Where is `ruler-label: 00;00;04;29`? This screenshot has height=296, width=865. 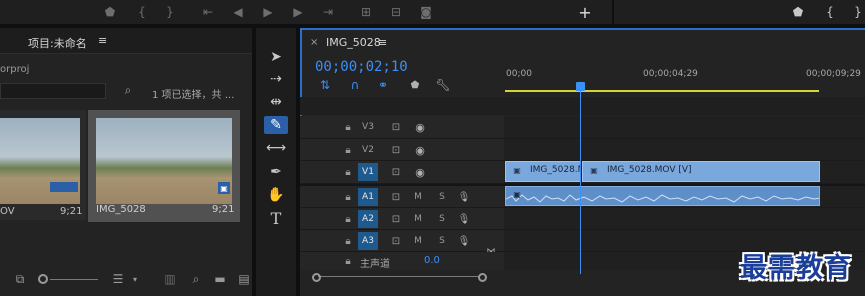
ruler-label: 00;00;04;29 is located at coordinates (670, 74).